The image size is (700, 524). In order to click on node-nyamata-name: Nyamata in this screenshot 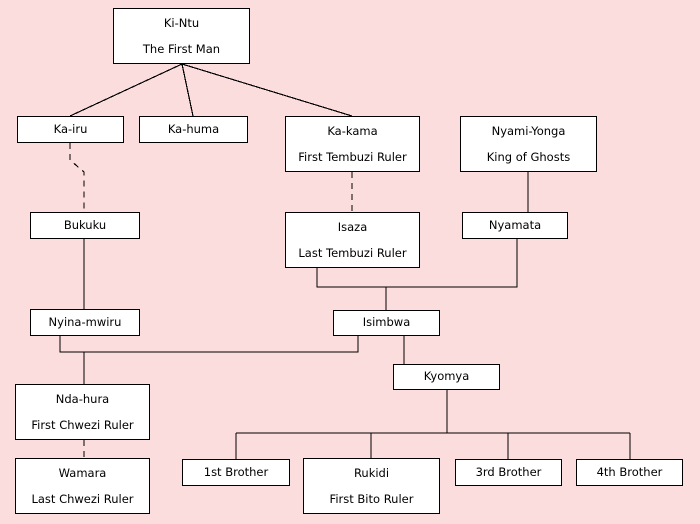, I will do `click(515, 224)`.